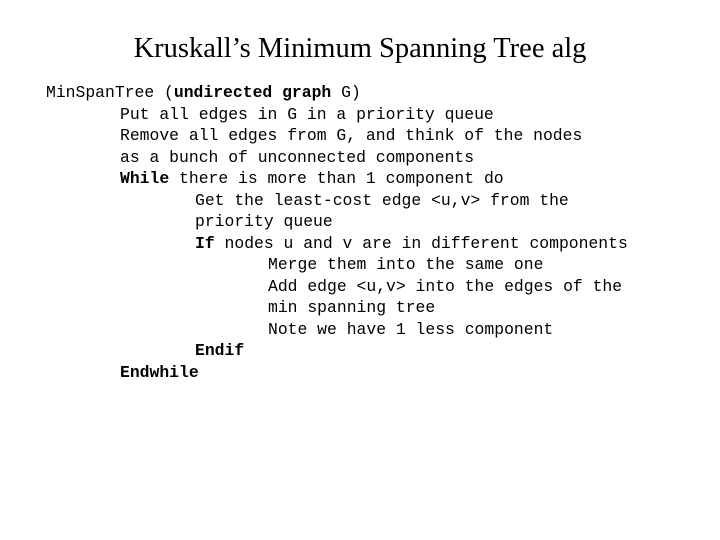  I want to click on pseudocode-line: MinSpanTree (undirected graph G), so click(381, 93).